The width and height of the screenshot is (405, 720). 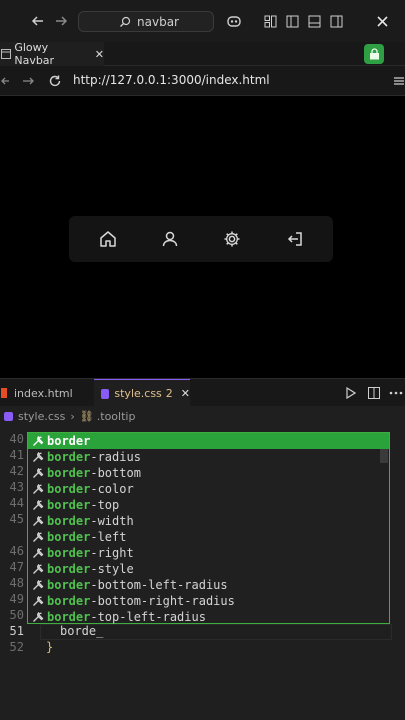 What do you see at coordinates (34, 54) in the screenshot?
I see `browser-tab-title: Glowy Navbar` at bounding box center [34, 54].